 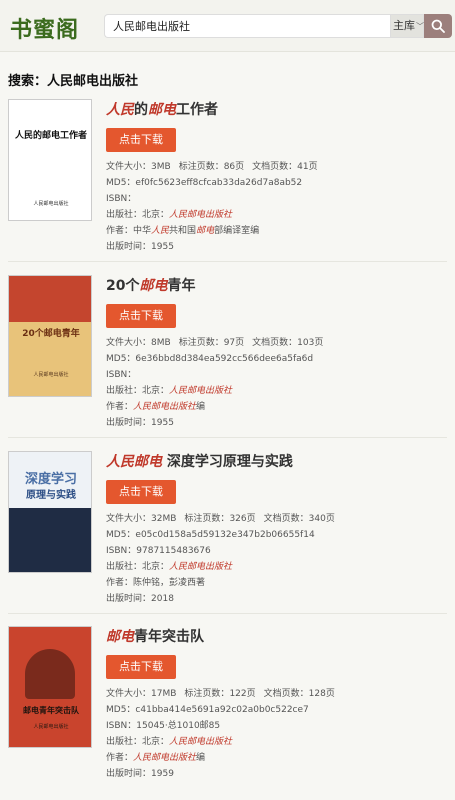 I want to click on file-info: 文件大小：3MB 标注页数：86页 文档页数：41页, so click(x=212, y=167).